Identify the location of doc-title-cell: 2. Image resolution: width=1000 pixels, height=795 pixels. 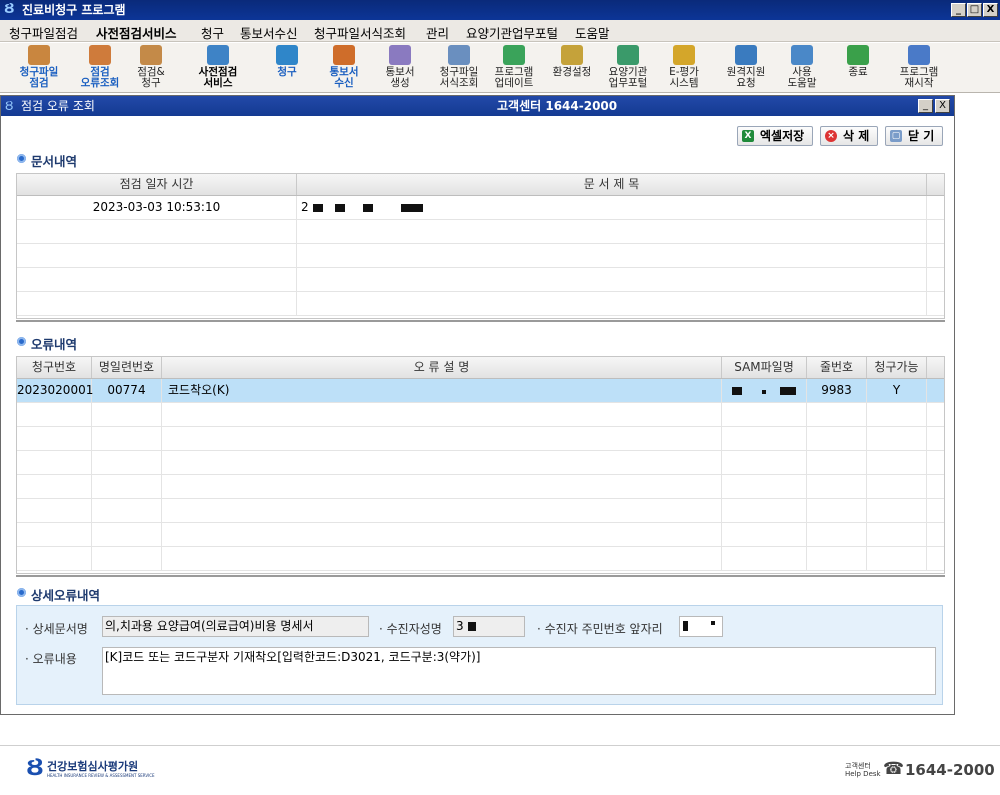
(612, 207).